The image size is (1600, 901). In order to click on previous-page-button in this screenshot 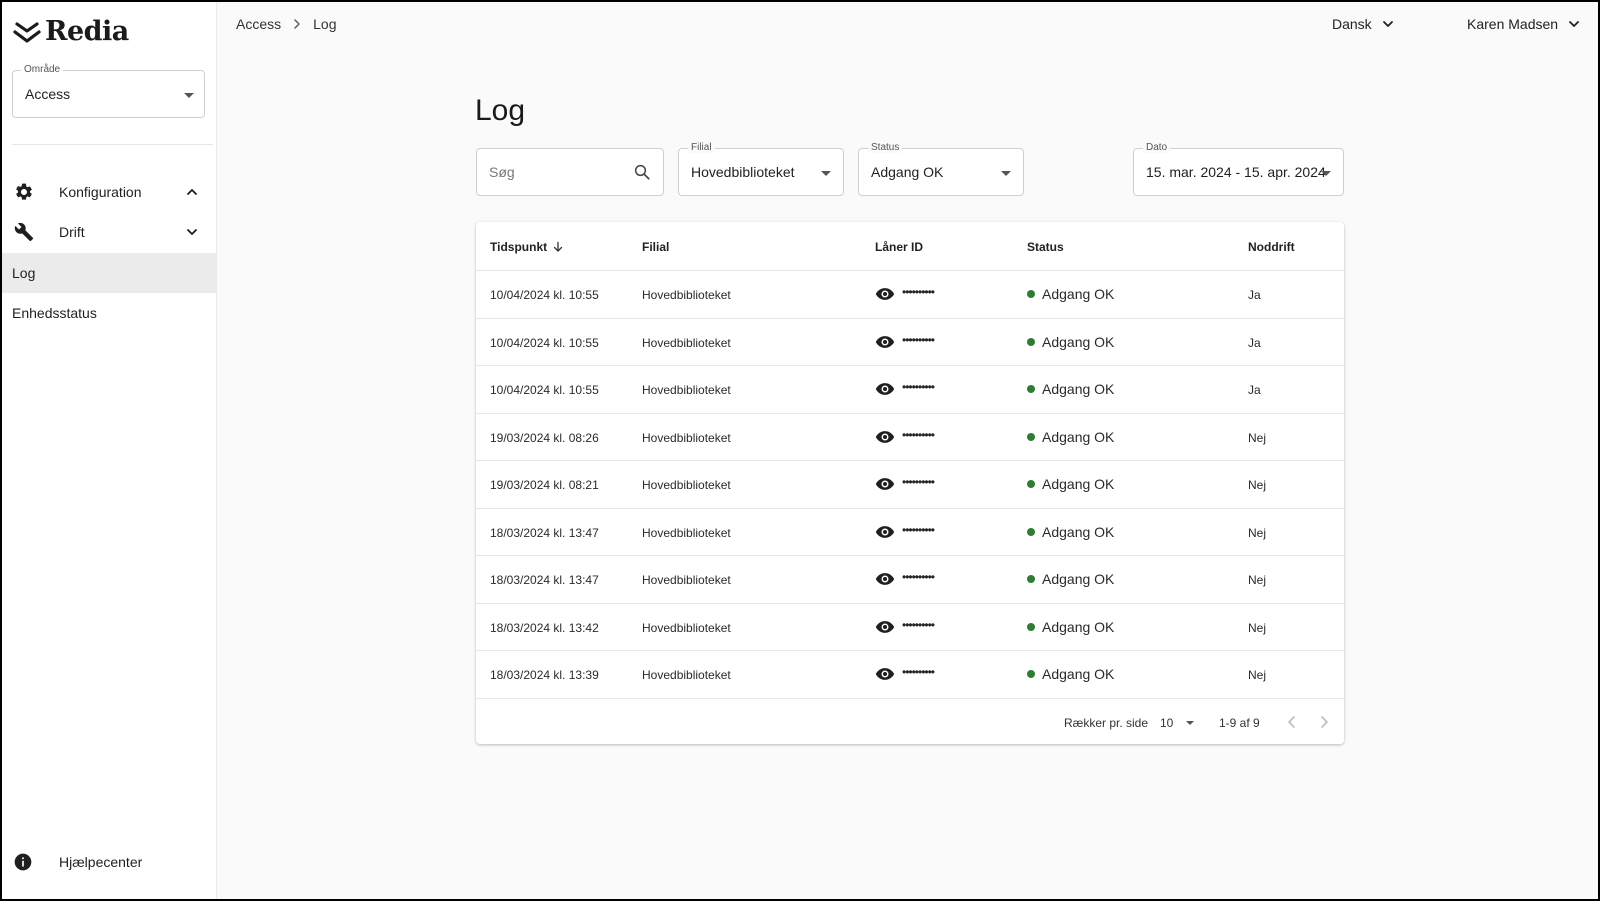, I will do `click(1292, 722)`.